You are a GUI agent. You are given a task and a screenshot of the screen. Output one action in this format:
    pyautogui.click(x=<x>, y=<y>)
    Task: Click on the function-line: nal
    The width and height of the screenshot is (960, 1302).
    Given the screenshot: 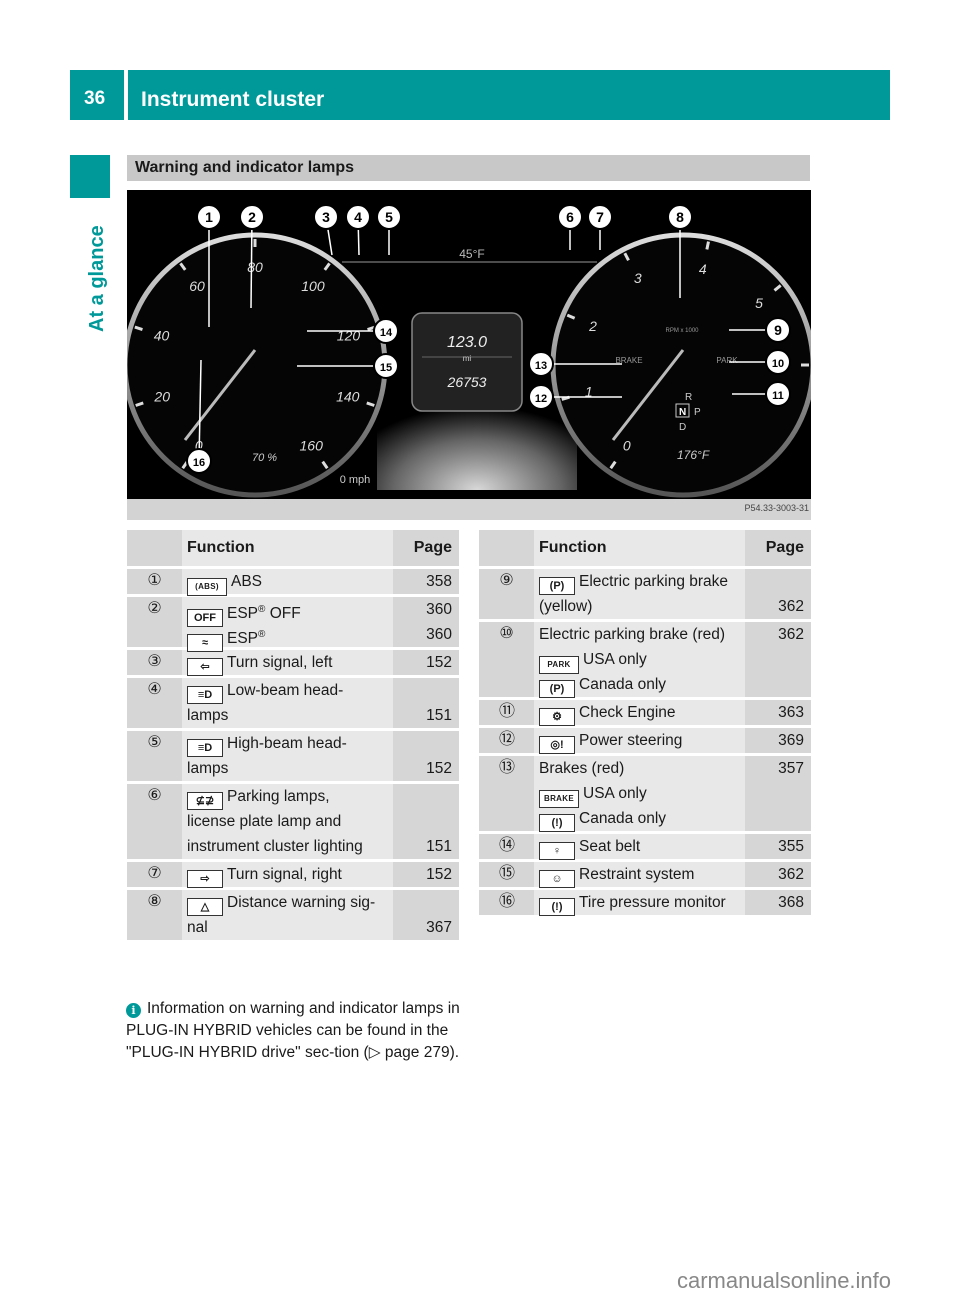 What is the action you would take?
    pyautogui.click(x=290, y=927)
    